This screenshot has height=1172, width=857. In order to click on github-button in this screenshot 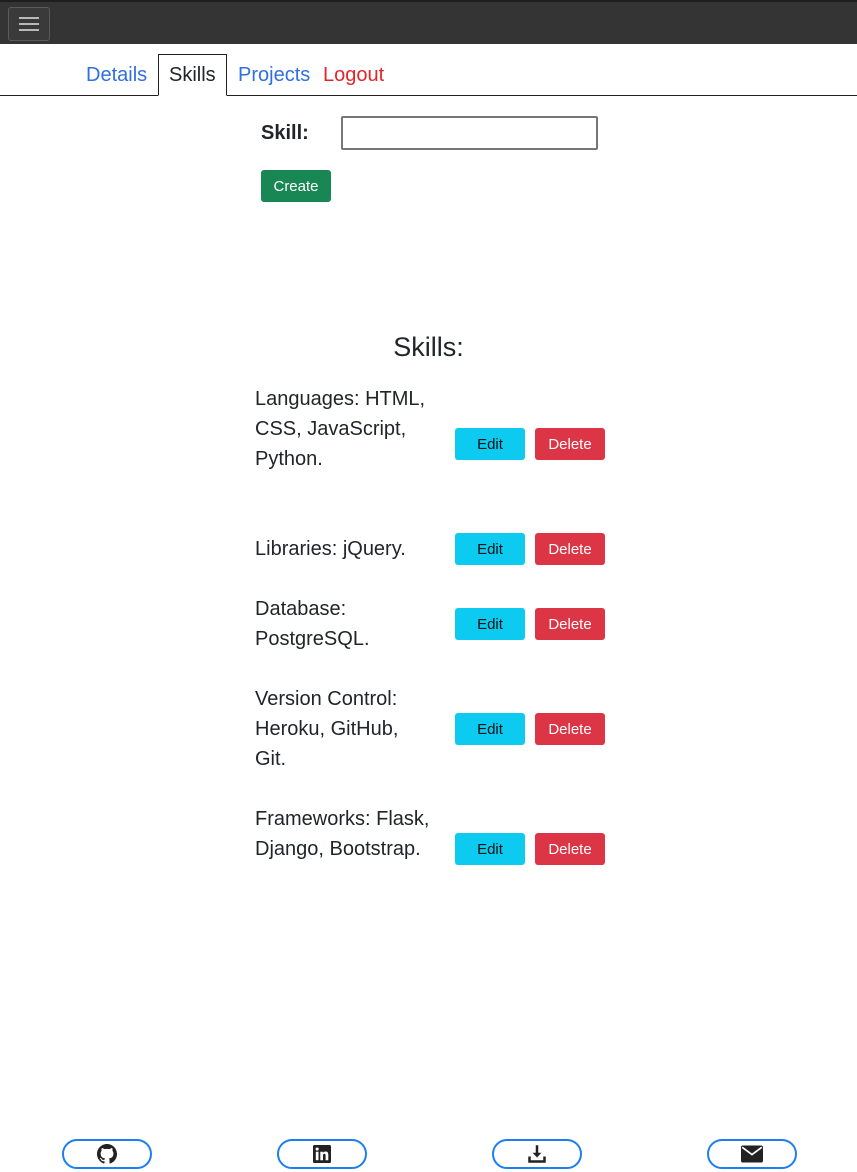, I will do `click(107, 1154)`.